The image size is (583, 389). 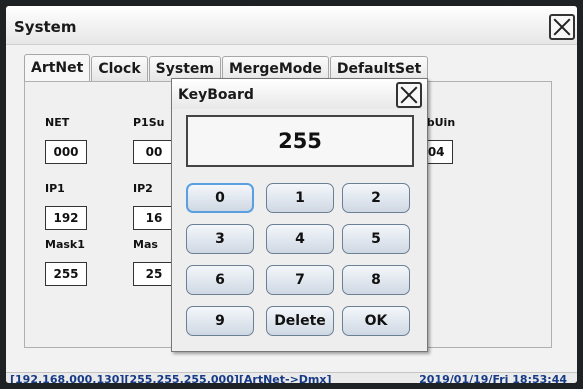 I want to click on key-1: 1, so click(x=300, y=198).